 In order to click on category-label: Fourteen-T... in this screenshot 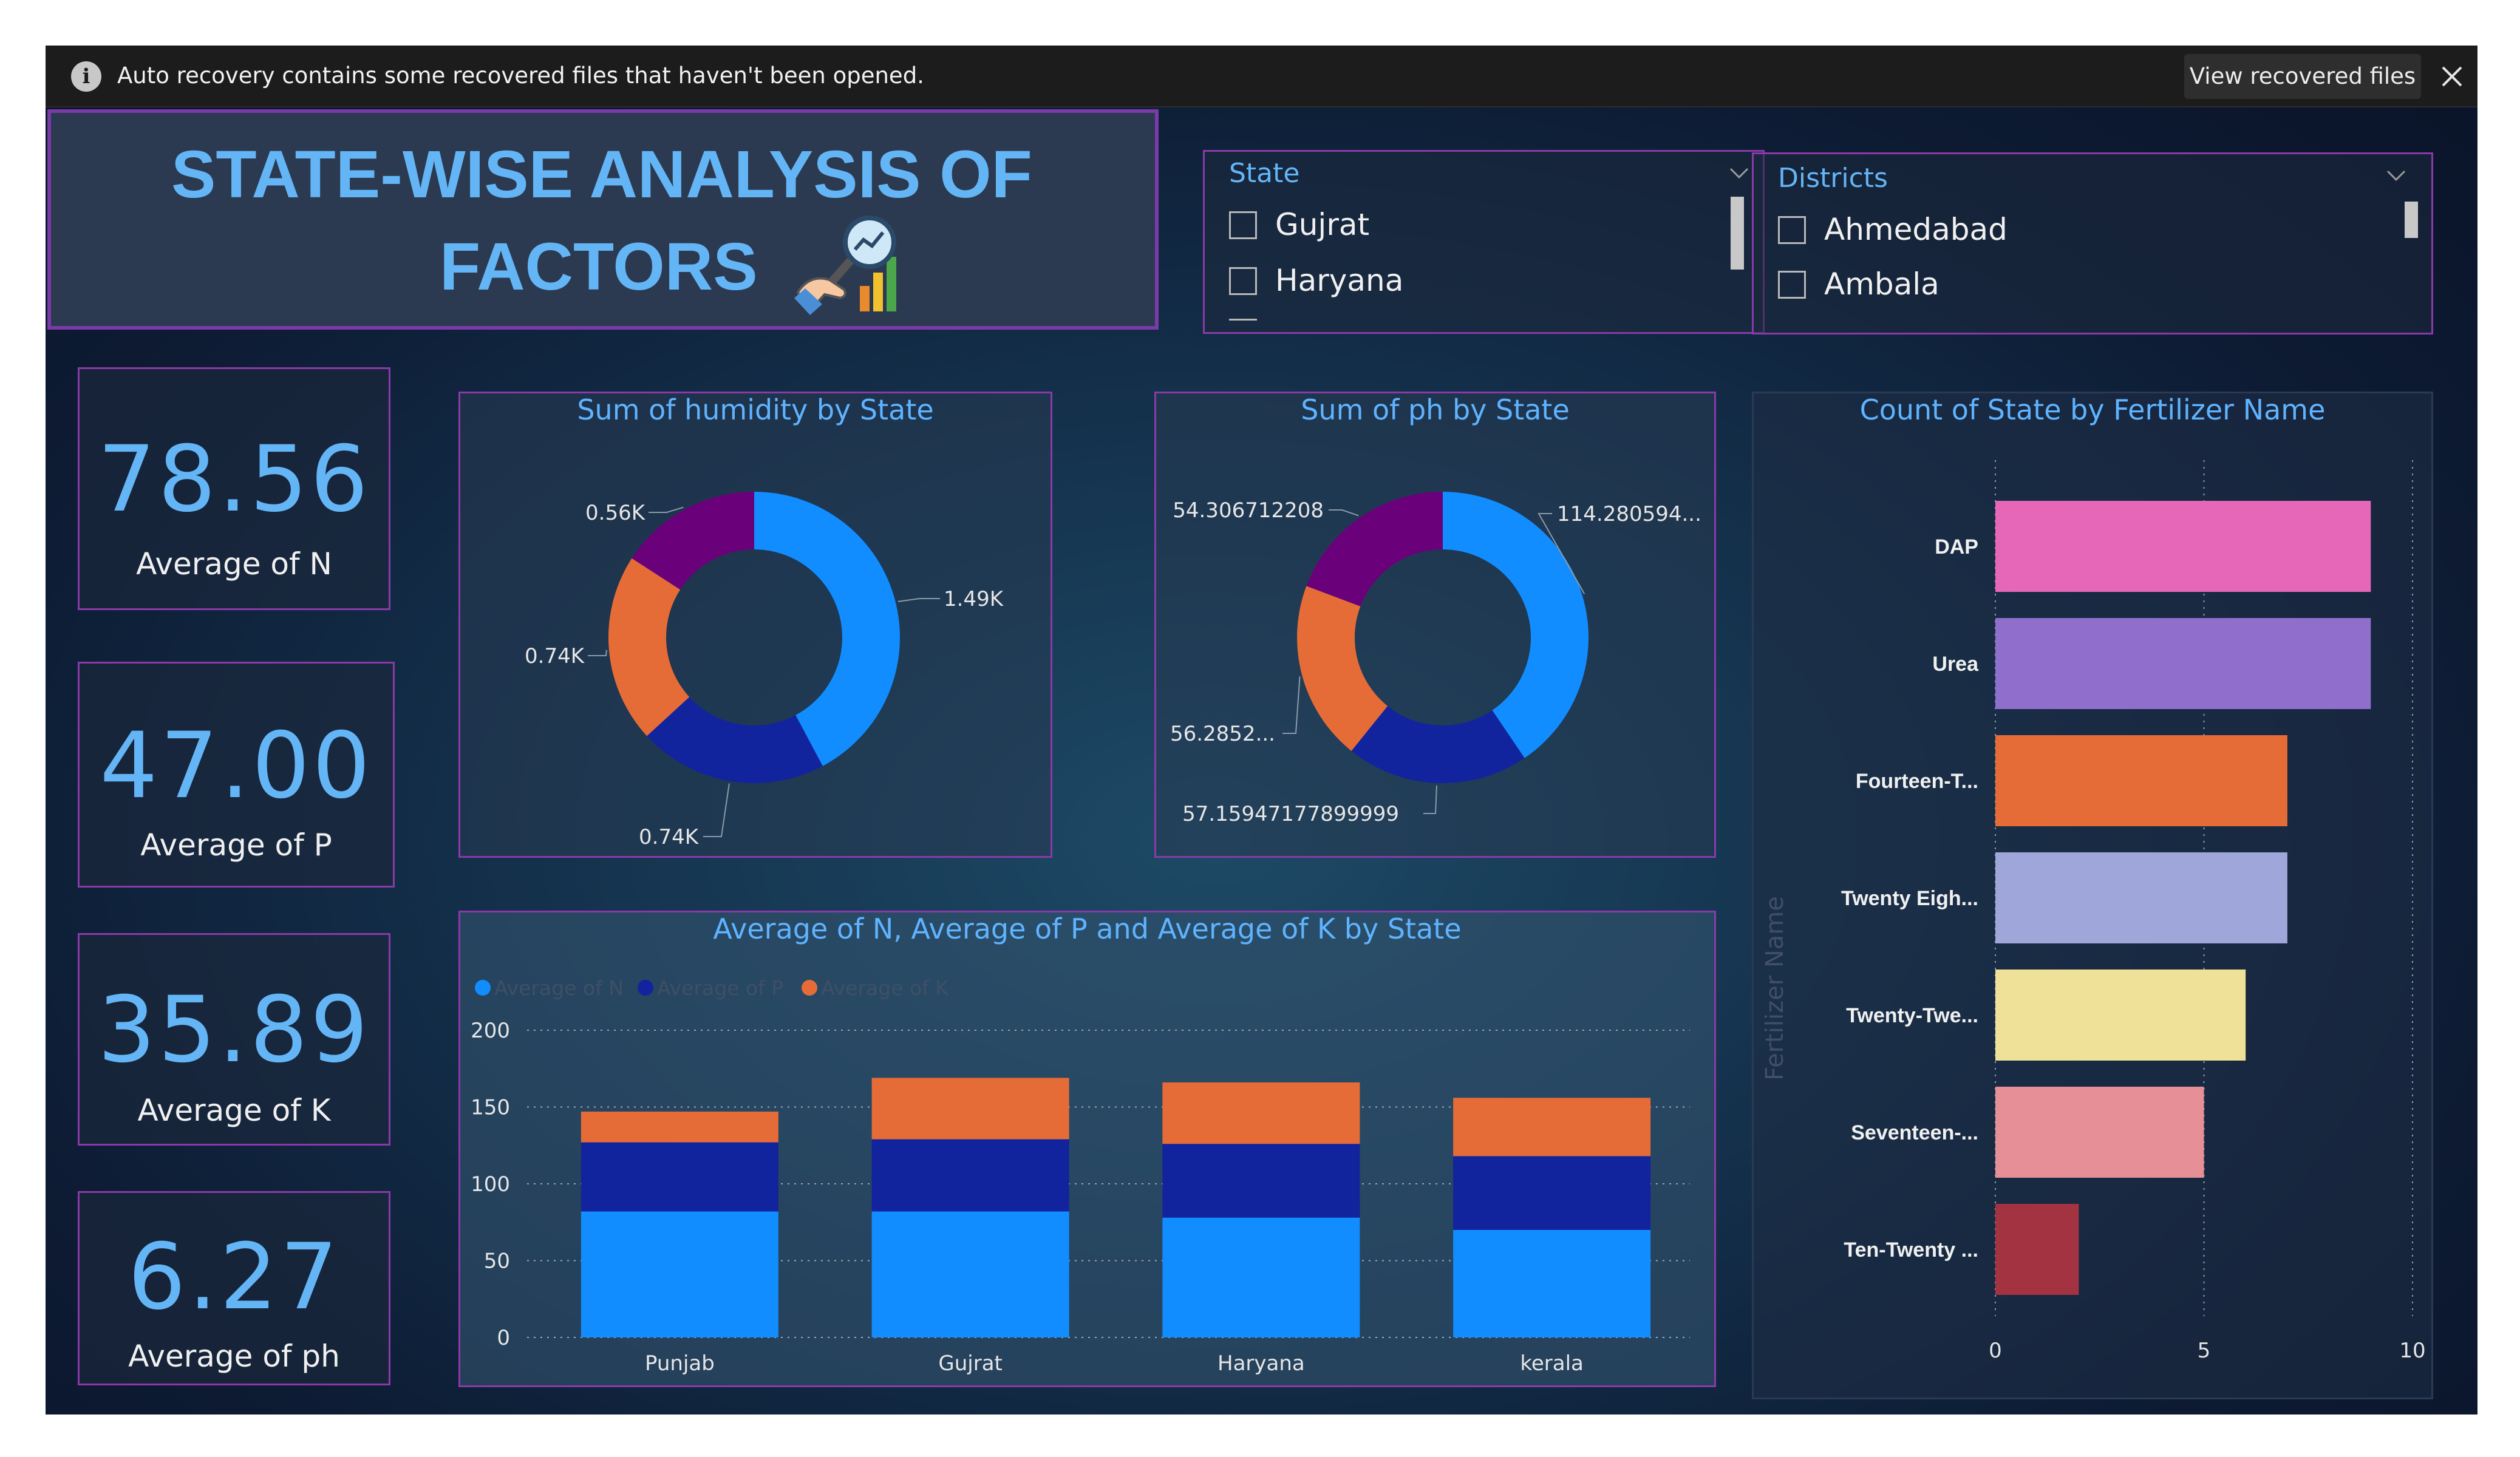, I will do `click(1917, 781)`.